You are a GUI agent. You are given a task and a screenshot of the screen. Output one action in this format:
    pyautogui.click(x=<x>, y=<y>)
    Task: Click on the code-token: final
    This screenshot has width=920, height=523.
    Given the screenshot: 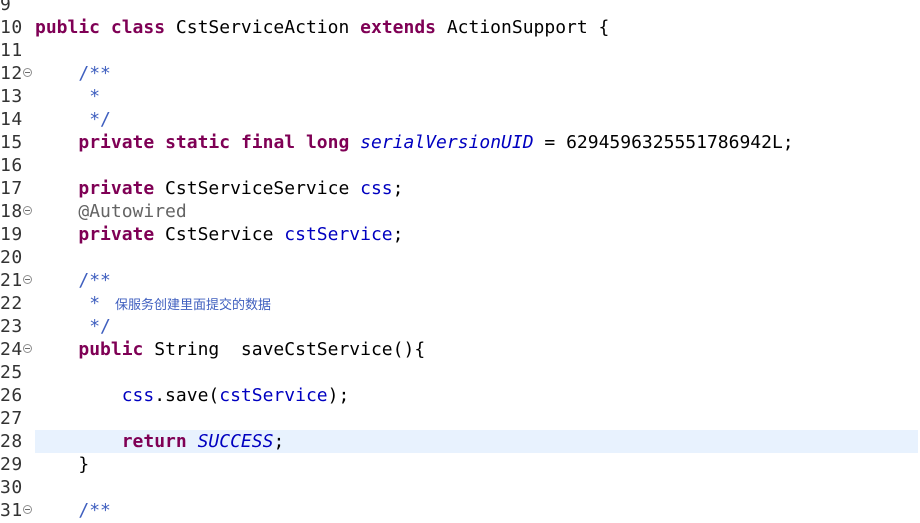 What is the action you would take?
    pyautogui.click(x=268, y=142)
    